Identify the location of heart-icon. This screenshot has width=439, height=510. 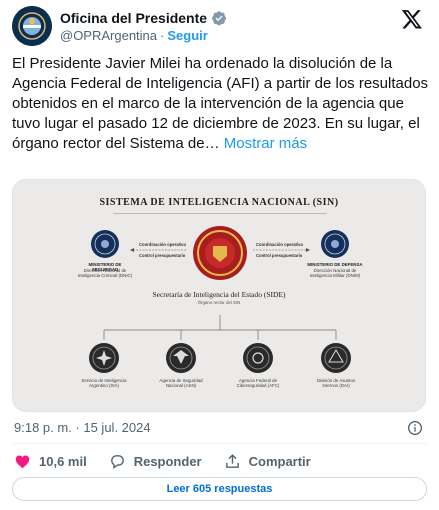
(22, 461).